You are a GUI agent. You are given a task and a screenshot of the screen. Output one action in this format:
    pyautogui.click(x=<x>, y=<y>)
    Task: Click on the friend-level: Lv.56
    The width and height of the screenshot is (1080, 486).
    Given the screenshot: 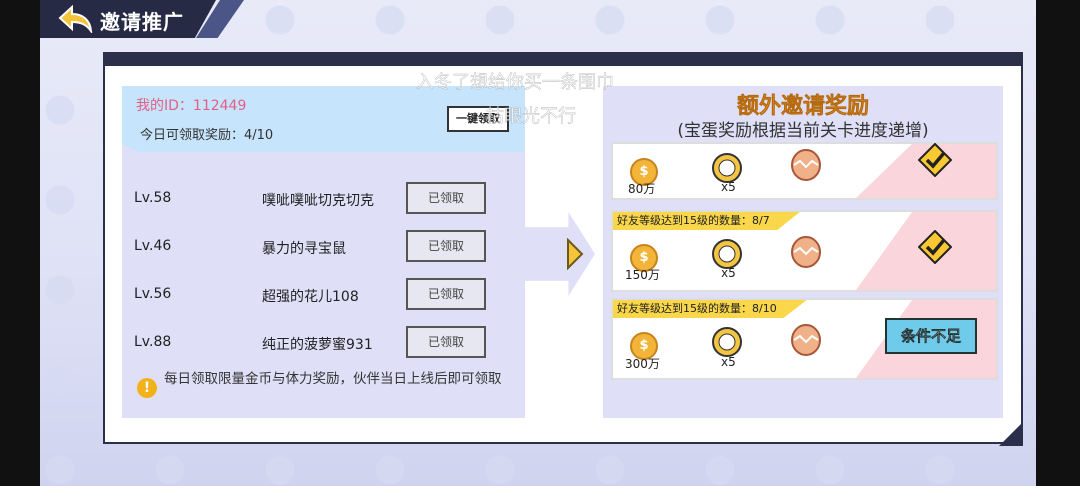 What is the action you would take?
    pyautogui.click(x=153, y=294)
    